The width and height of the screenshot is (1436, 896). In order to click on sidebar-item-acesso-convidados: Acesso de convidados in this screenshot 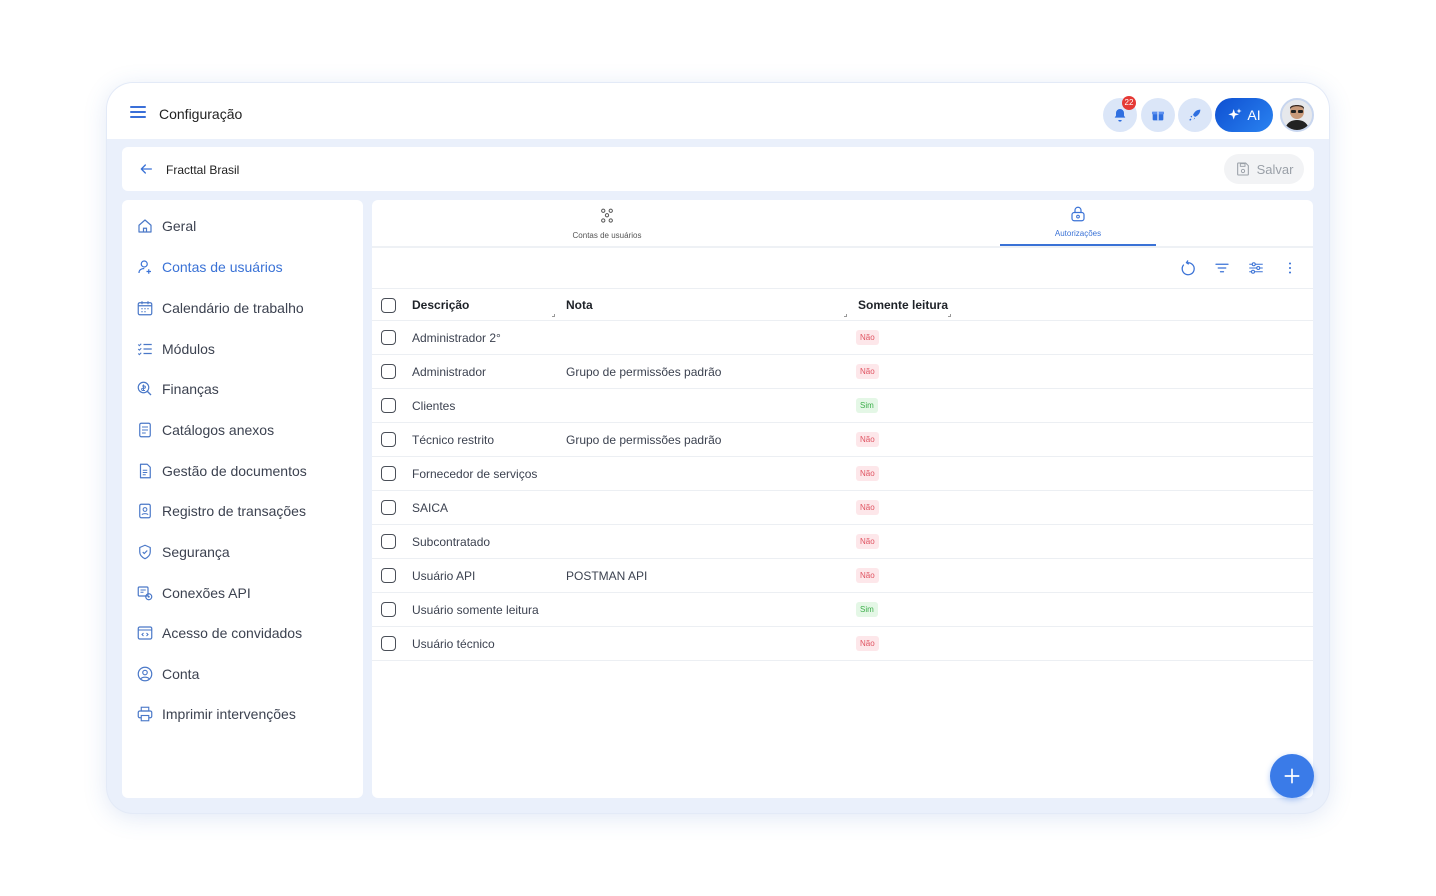, I will do `click(219, 633)`.